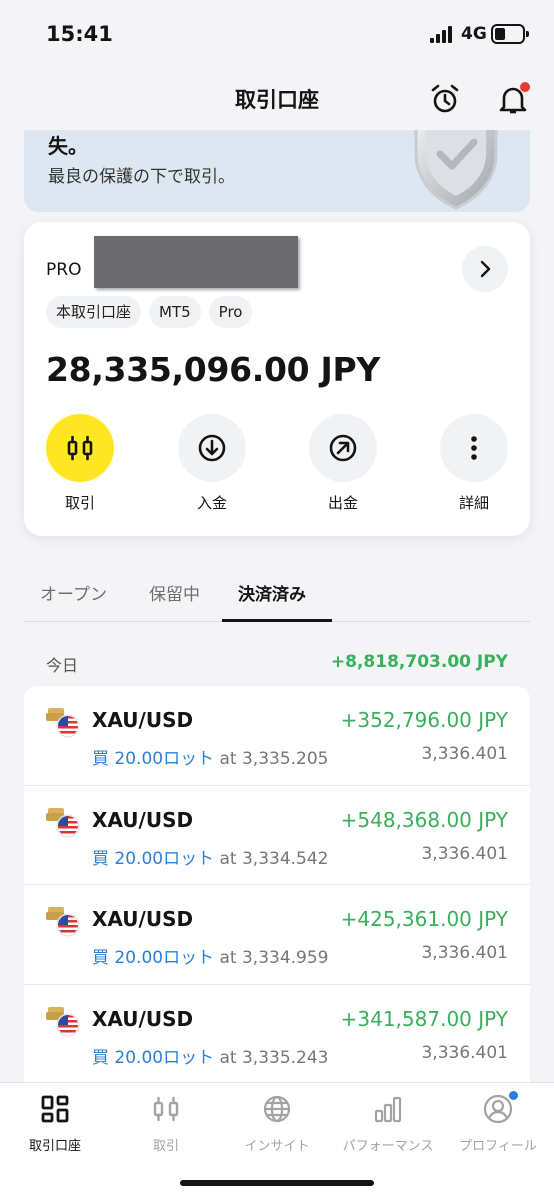  I want to click on chevron-right-icon, so click(485, 269).